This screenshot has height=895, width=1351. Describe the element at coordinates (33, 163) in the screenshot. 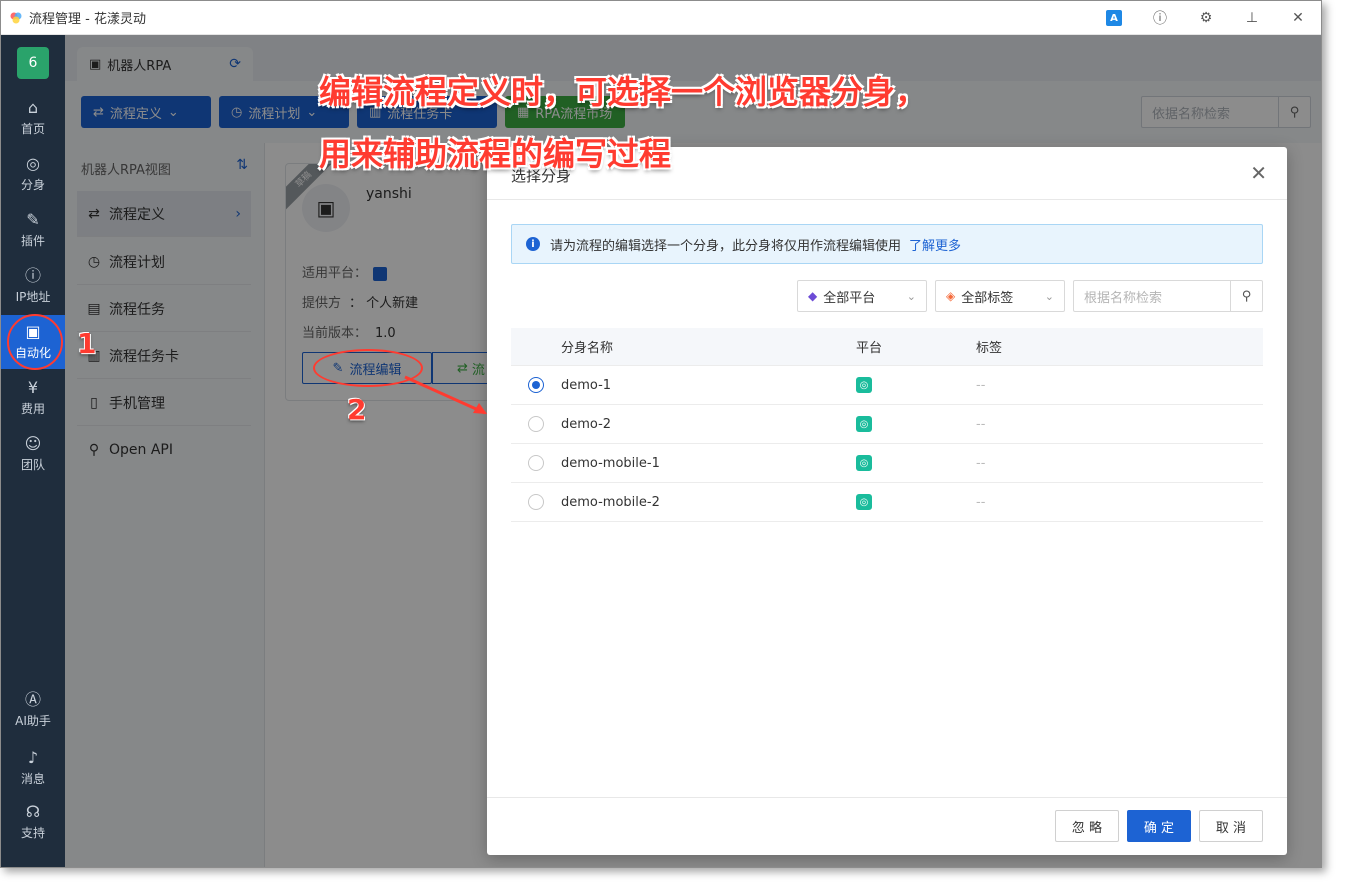

I see `browser-icon: ◎` at that location.